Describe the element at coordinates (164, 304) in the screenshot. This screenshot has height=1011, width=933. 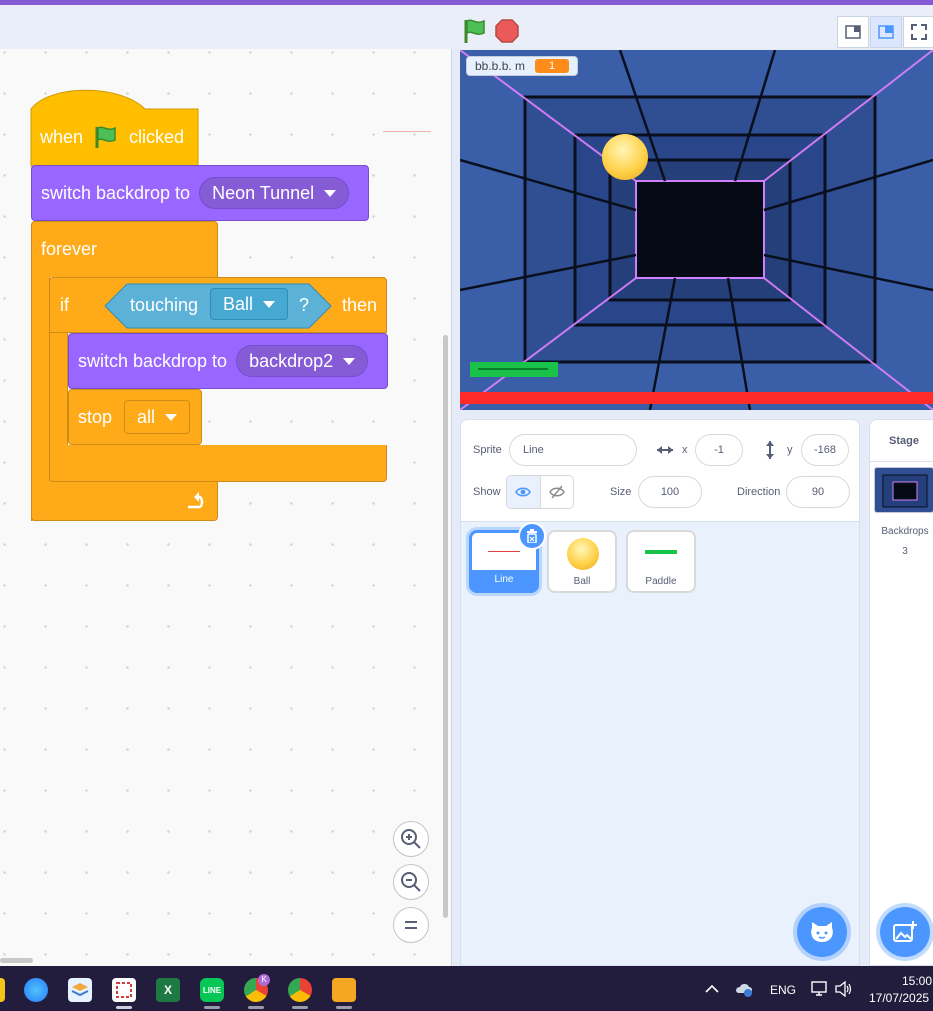
I see `touching-label: touching` at that location.